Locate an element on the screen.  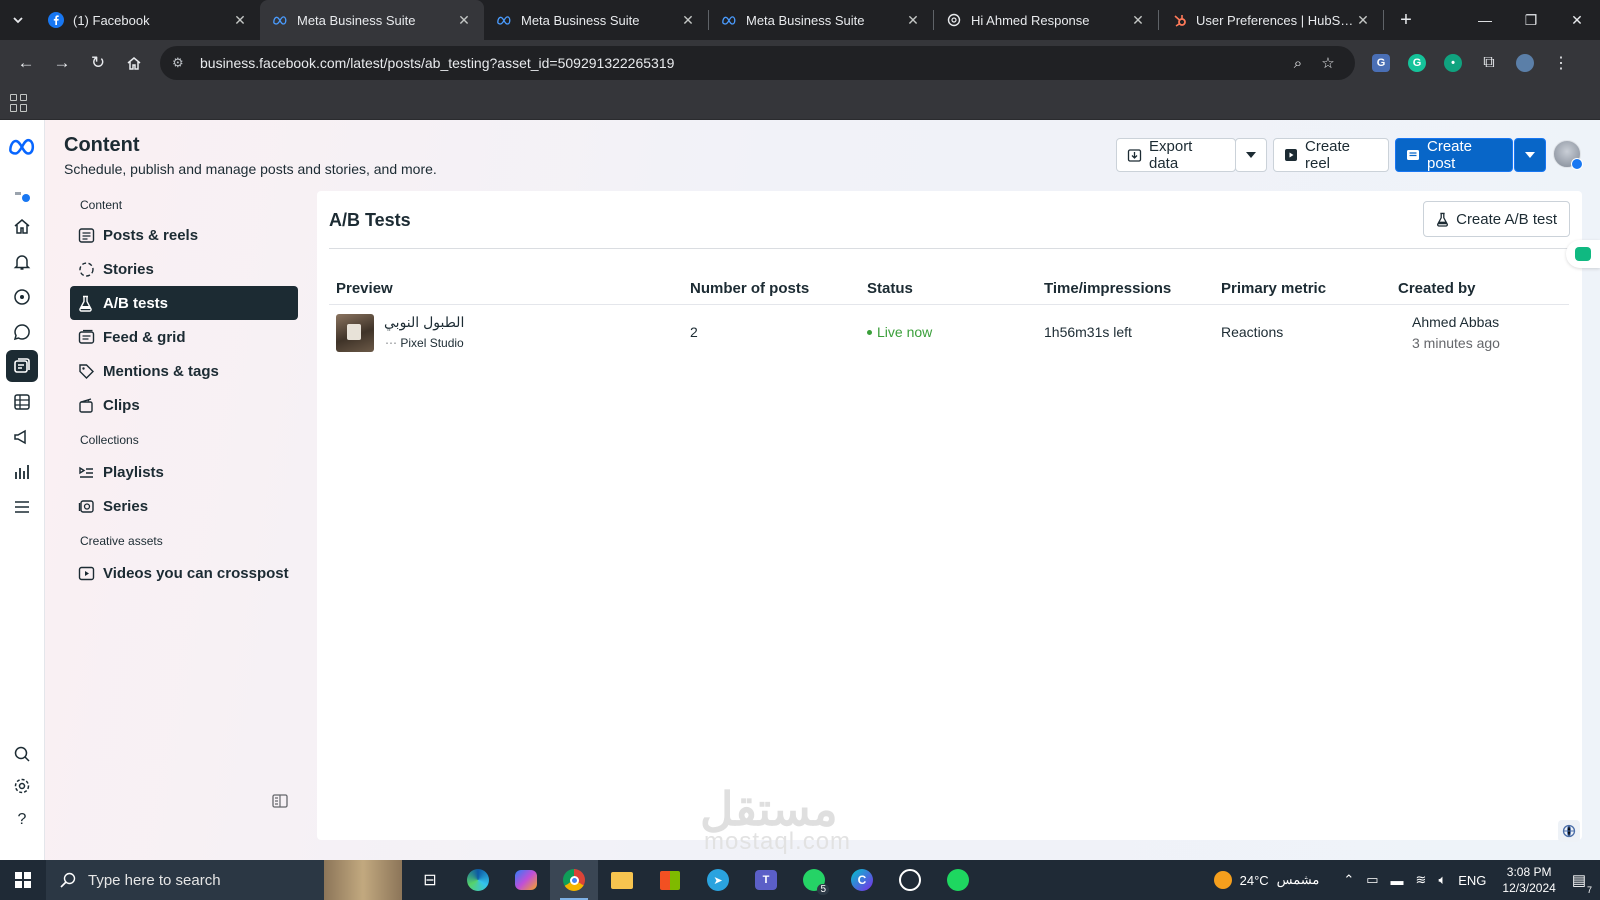
rail-account-switcher is located at coordinates (22, 196).